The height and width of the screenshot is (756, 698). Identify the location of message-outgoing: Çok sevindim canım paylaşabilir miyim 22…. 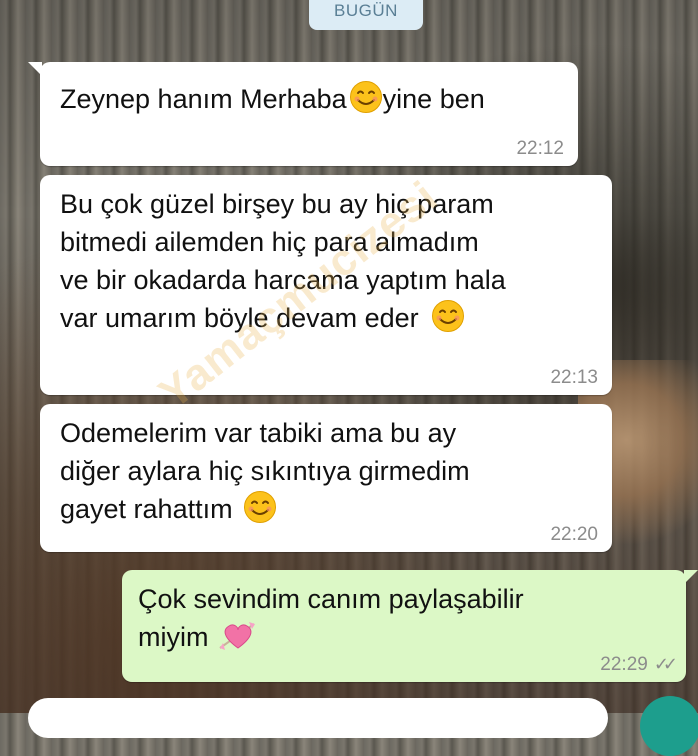
(410, 626).